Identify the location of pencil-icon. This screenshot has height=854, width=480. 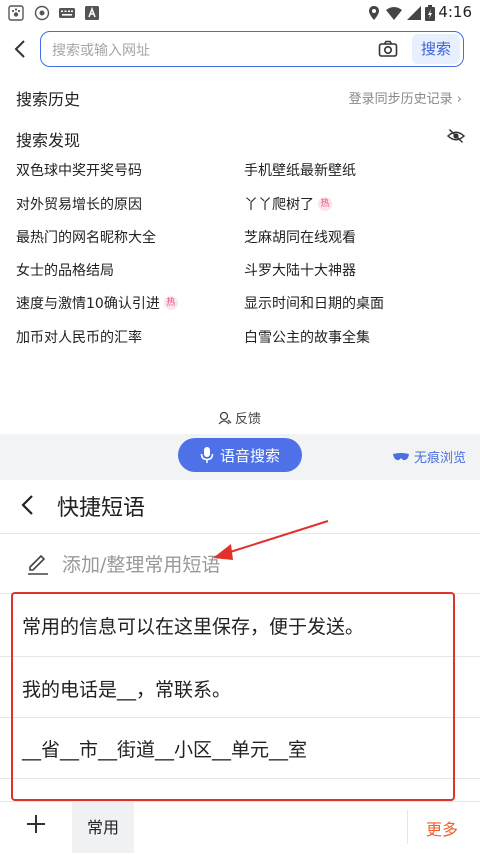
(38, 564).